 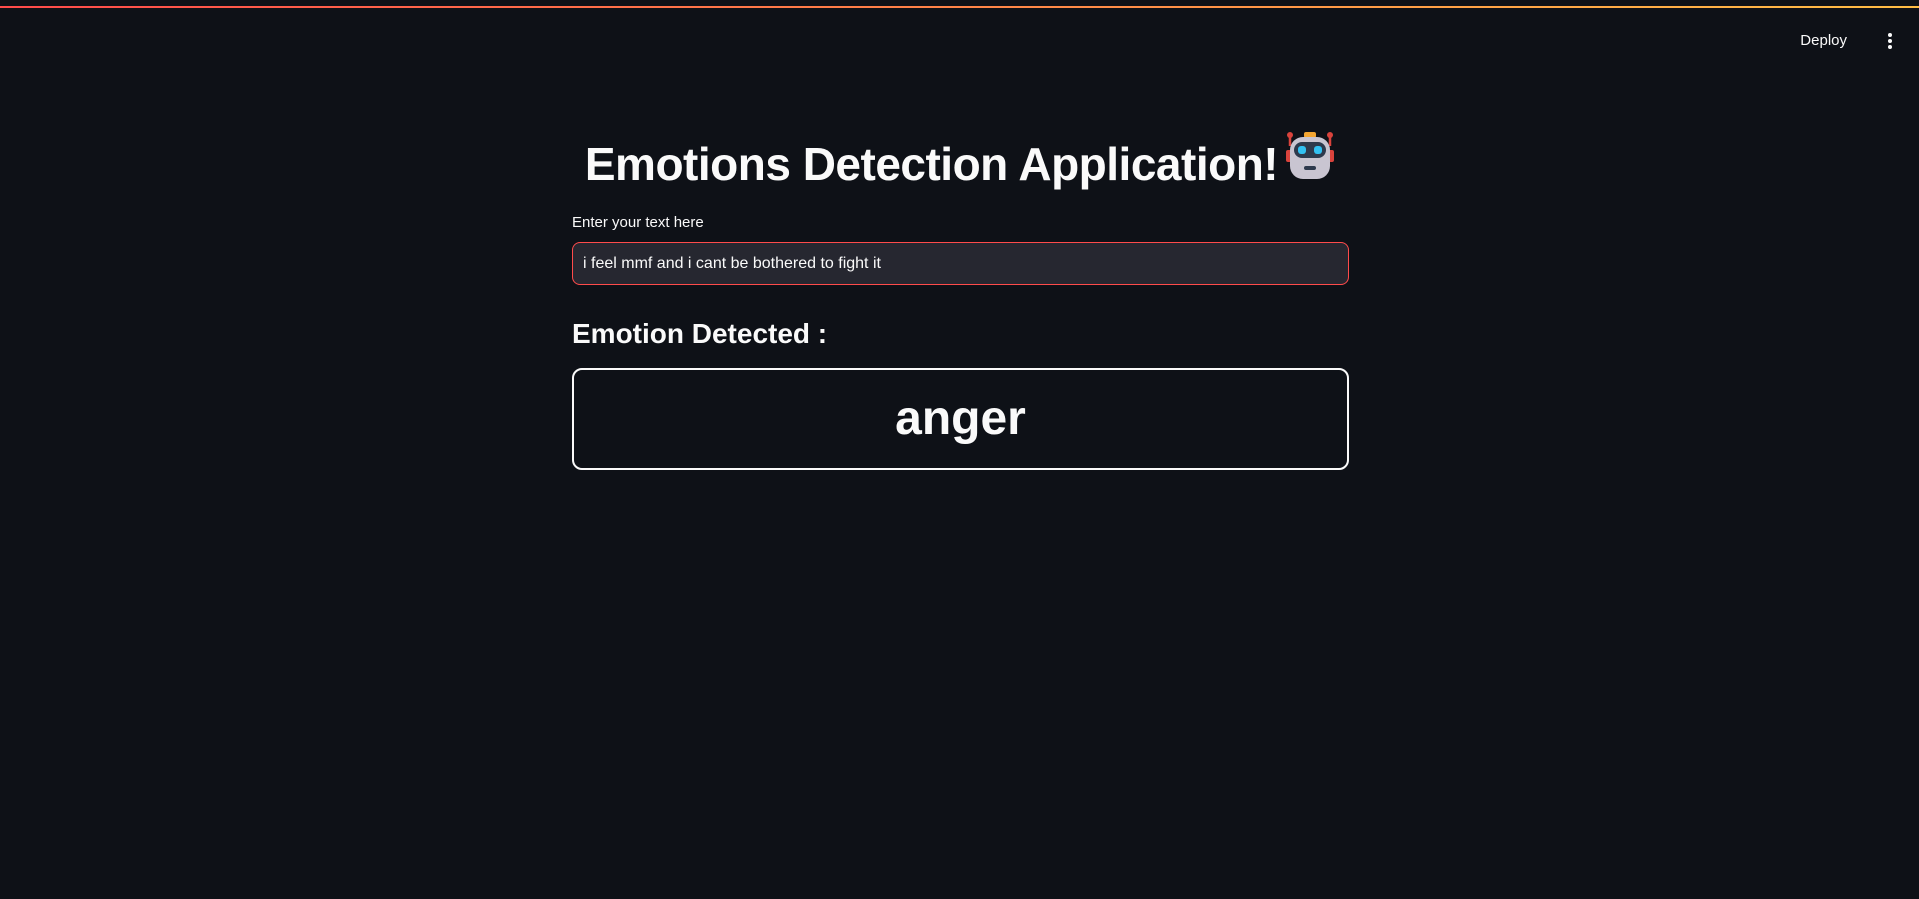 What do you see at coordinates (1310, 164) in the screenshot?
I see `robot-icon` at bounding box center [1310, 164].